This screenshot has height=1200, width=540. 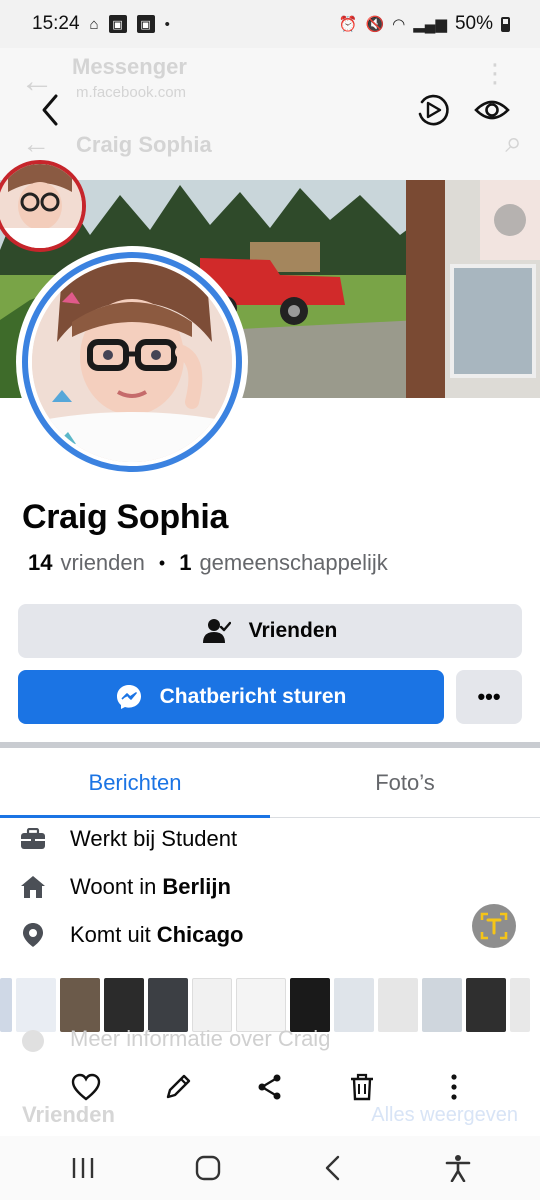 What do you see at coordinates (33, 887) in the screenshot?
I see `home-icon` at bounding box center [33, 887].